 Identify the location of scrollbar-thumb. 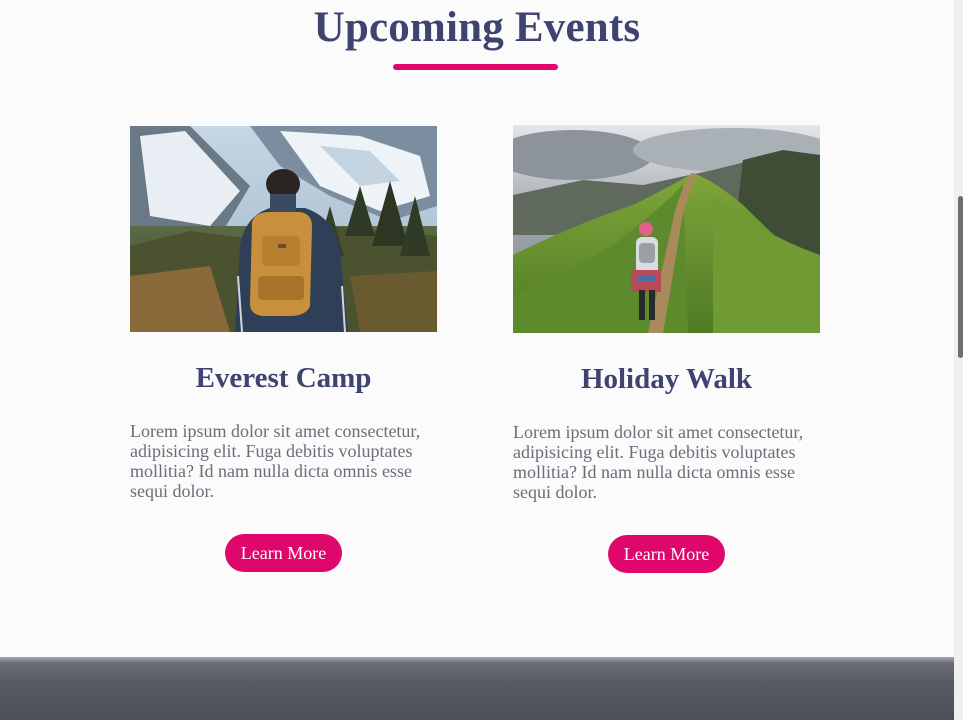
(960, 277).